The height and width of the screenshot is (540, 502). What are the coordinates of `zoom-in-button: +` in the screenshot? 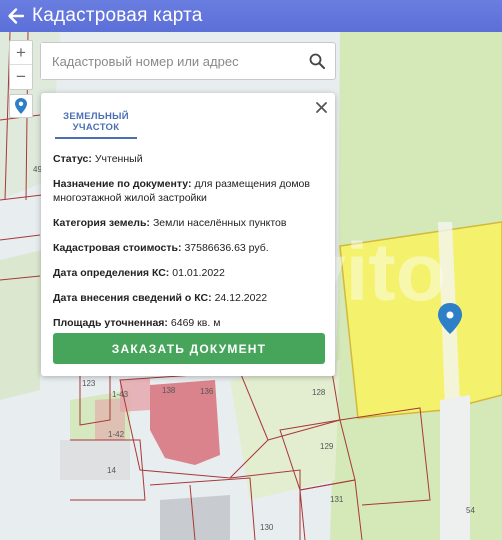 It's located at (21, 53).